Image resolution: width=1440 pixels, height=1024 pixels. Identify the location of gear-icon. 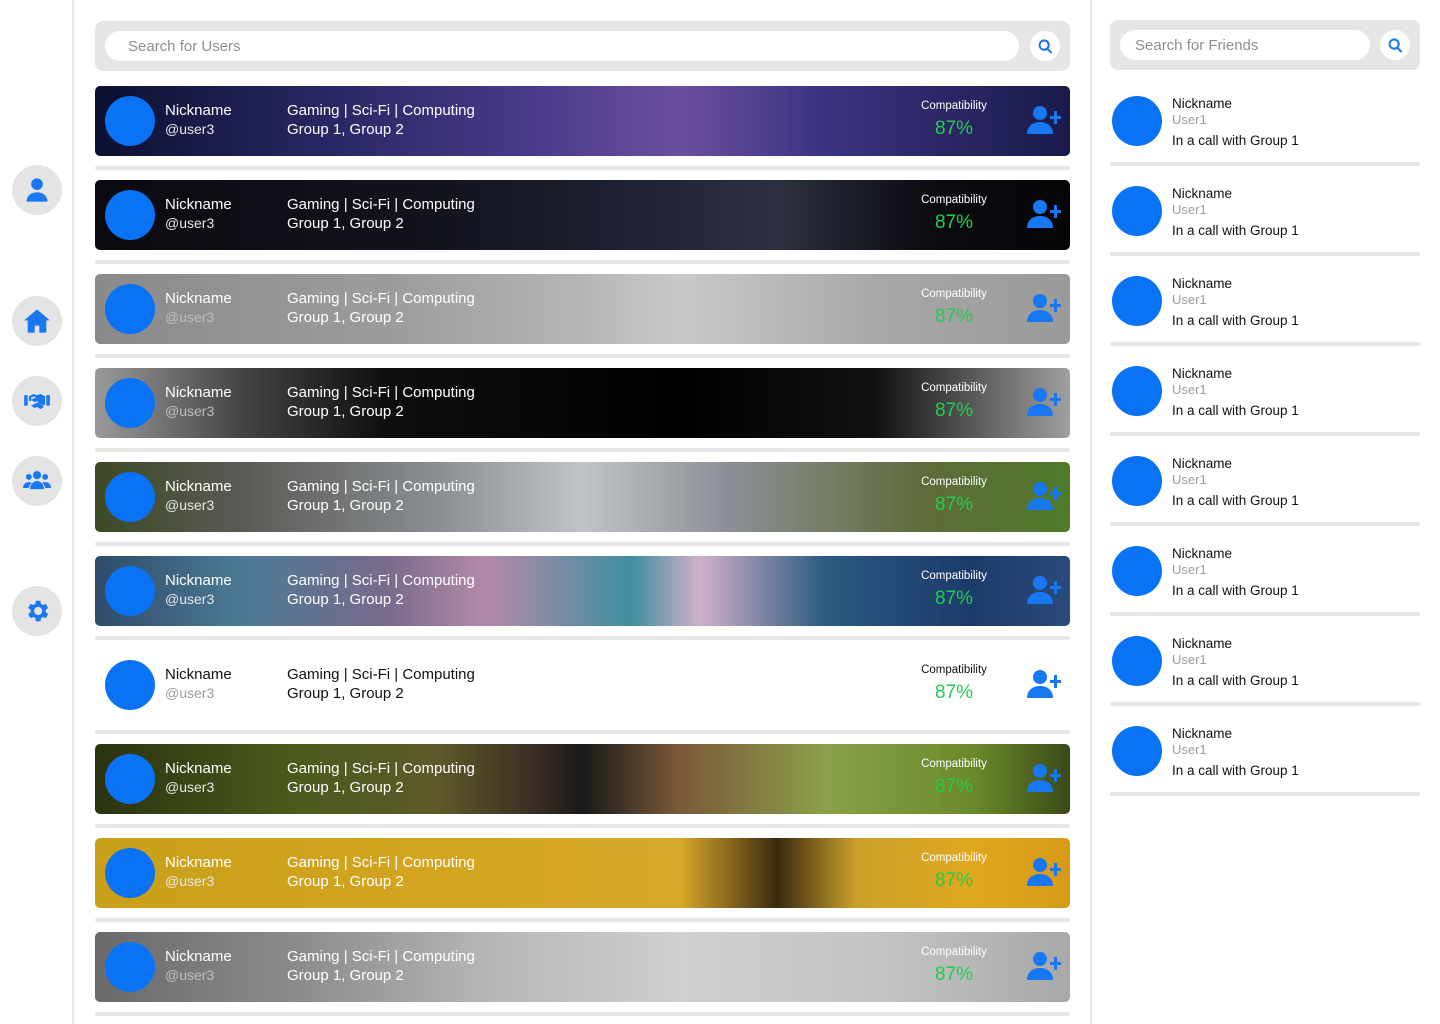
(38, 611).